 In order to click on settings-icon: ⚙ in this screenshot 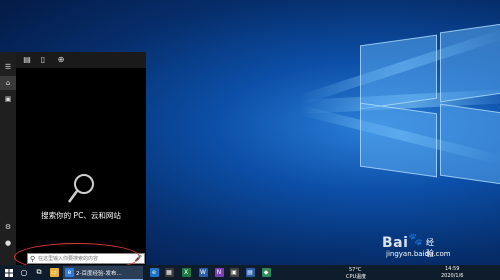, I will do `click(8, 227)`.